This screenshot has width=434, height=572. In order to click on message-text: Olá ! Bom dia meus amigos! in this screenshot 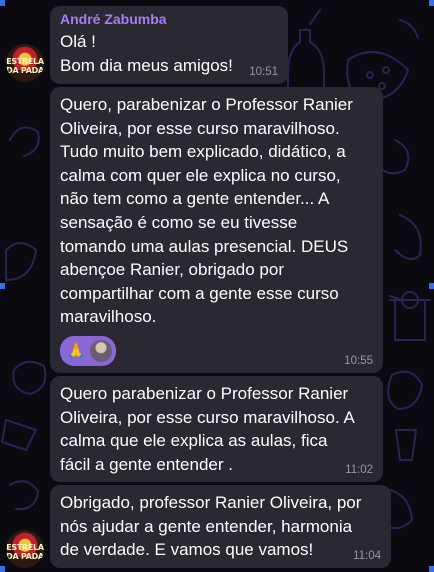, I will do `click(146, 53)`.